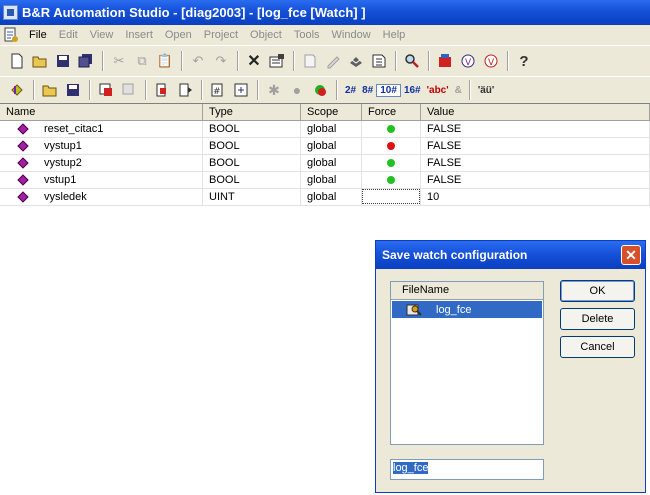 The height and width of the screenshot is (495, 650). What do you see at coordinates (333, 61) in the screenshot?
I see `edit-object-icon` at bounding box center [333, 61].